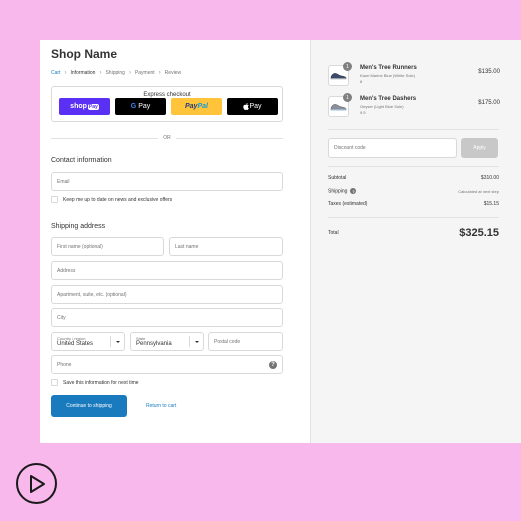 Image resolution: width=521 pixels, height=521 pixels. I want to click on shipping-value: Calculated at next step, so click(478, 191).